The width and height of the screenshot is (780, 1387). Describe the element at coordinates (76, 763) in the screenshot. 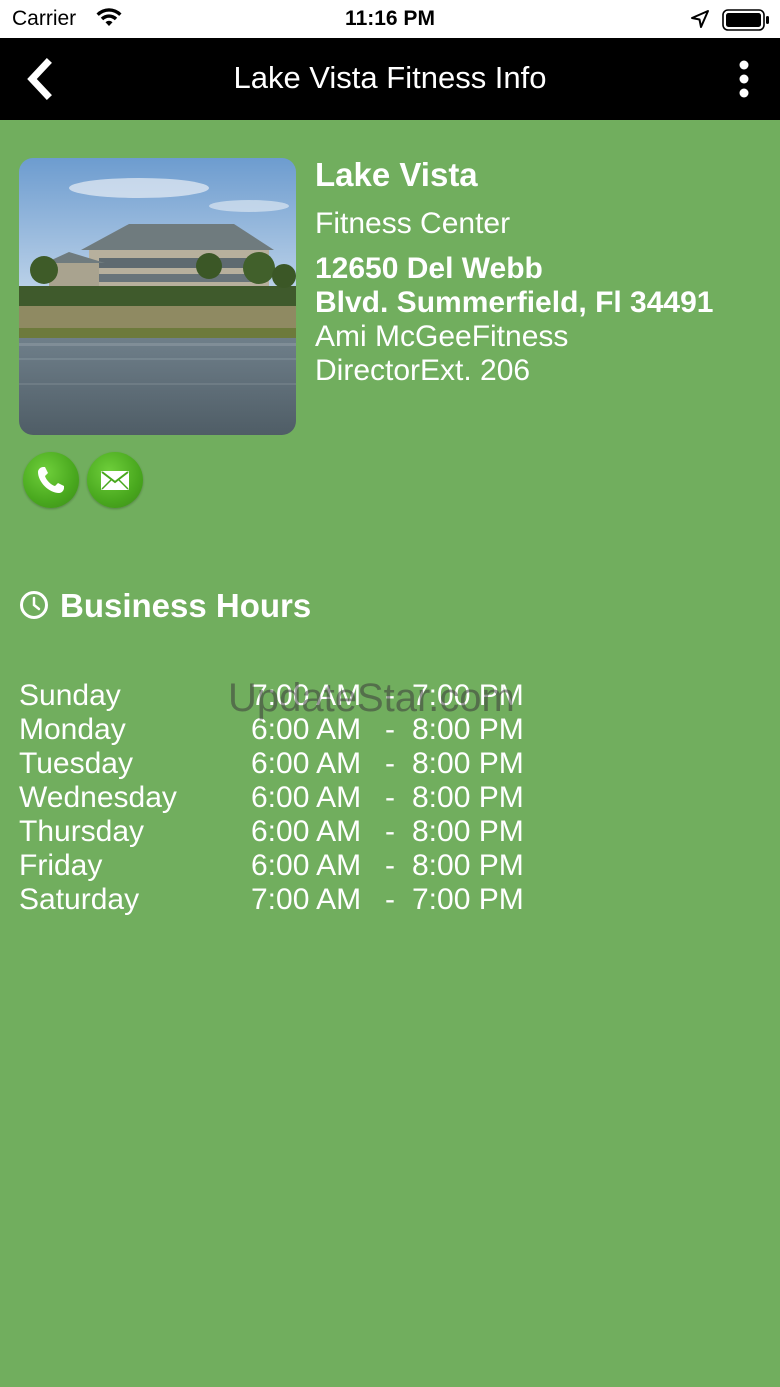

I see `hours-day: Tuesday` at that location.